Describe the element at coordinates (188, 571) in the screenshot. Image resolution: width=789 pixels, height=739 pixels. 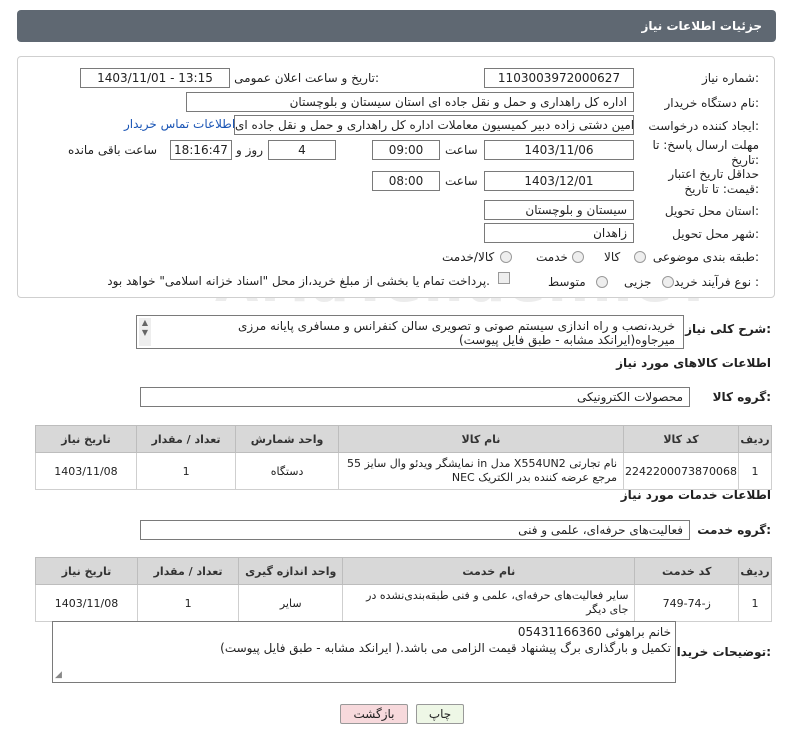
I see `services-col-qty: تعداد / مقدار` at that location.